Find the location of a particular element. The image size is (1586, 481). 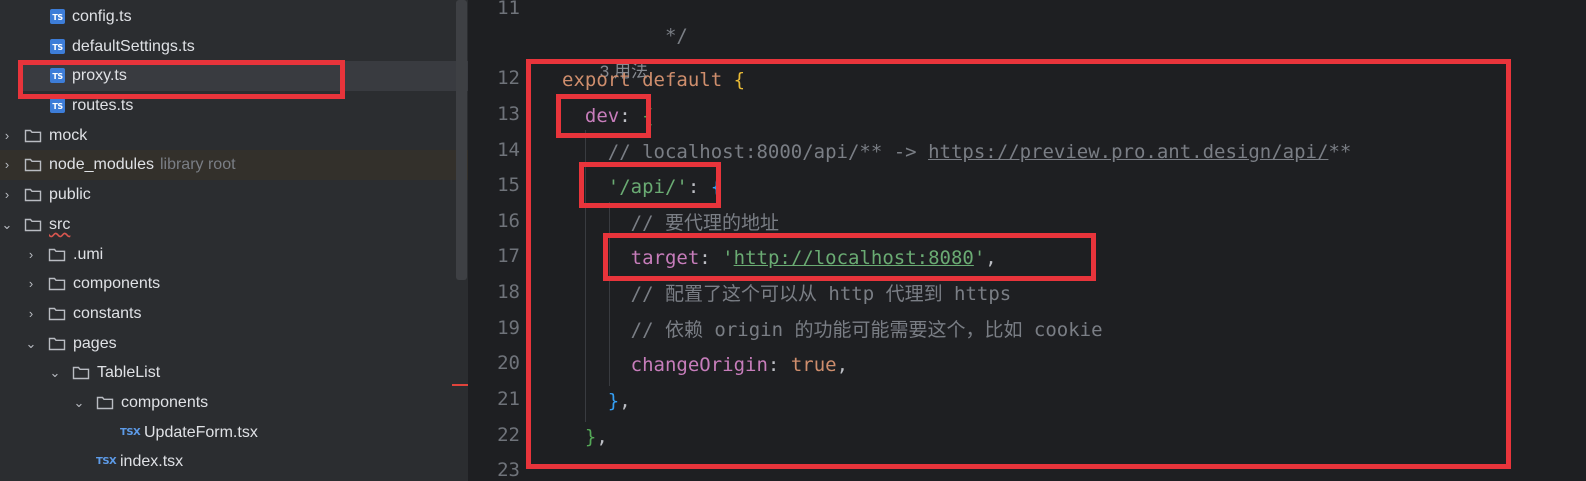

tree-item-umi: › .umi is located at coordinates (234, 255).